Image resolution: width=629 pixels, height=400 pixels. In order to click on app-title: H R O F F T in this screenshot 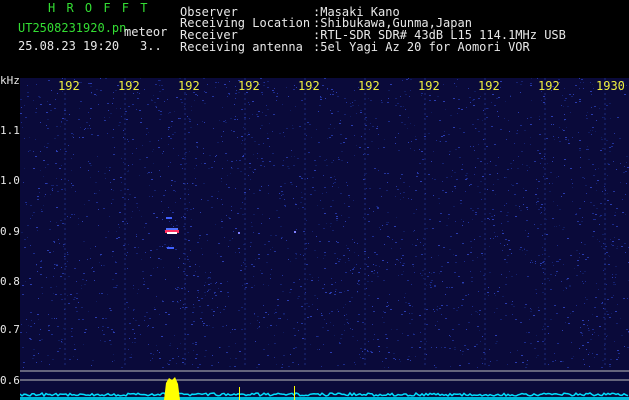, I will do `click(99, 8)`.